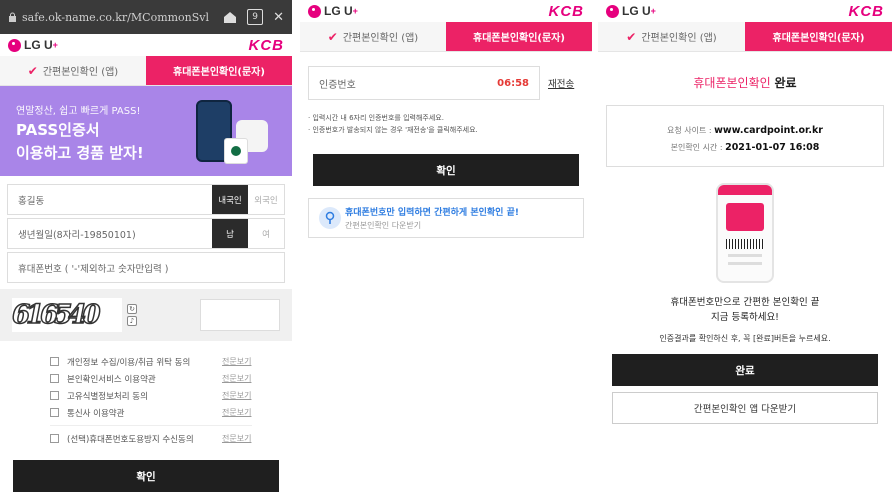 Image resolution: width=892 pixels, height=493 pixels. Describe the element at coordinates (432, 213) in the screenshot. I see `promo-title: 휴대폰번호만 입력하면 간편하게 본인확인 끝!` at that location.